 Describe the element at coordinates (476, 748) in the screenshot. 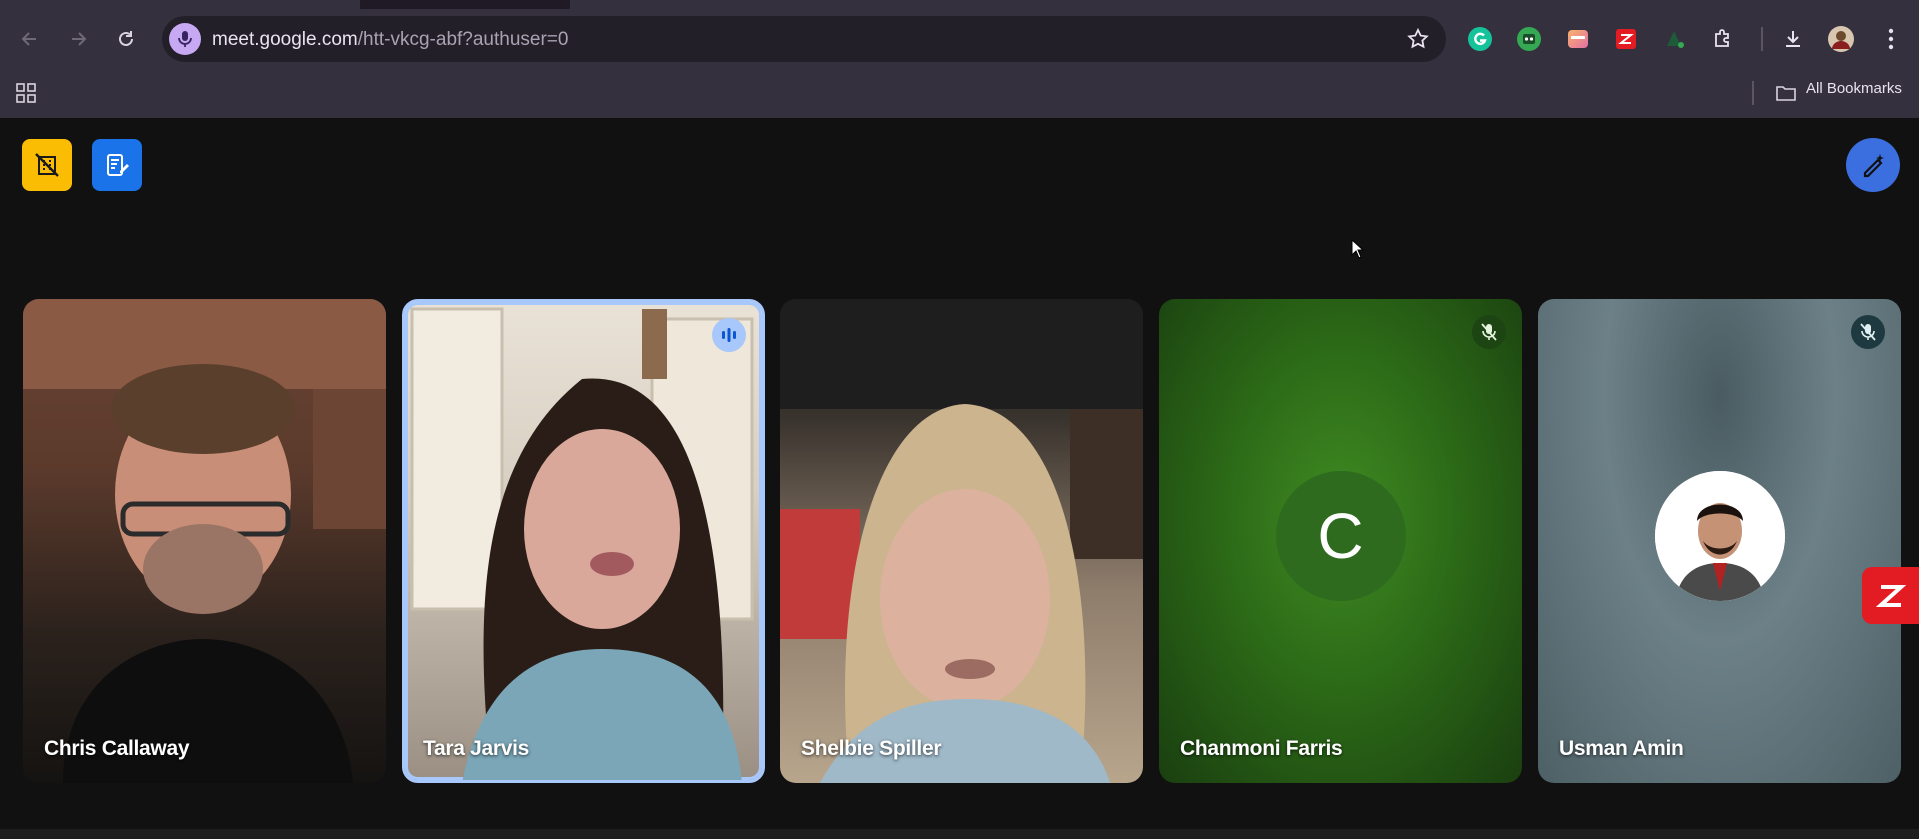

I see `participant-name: Tara Jarvis` at that location.